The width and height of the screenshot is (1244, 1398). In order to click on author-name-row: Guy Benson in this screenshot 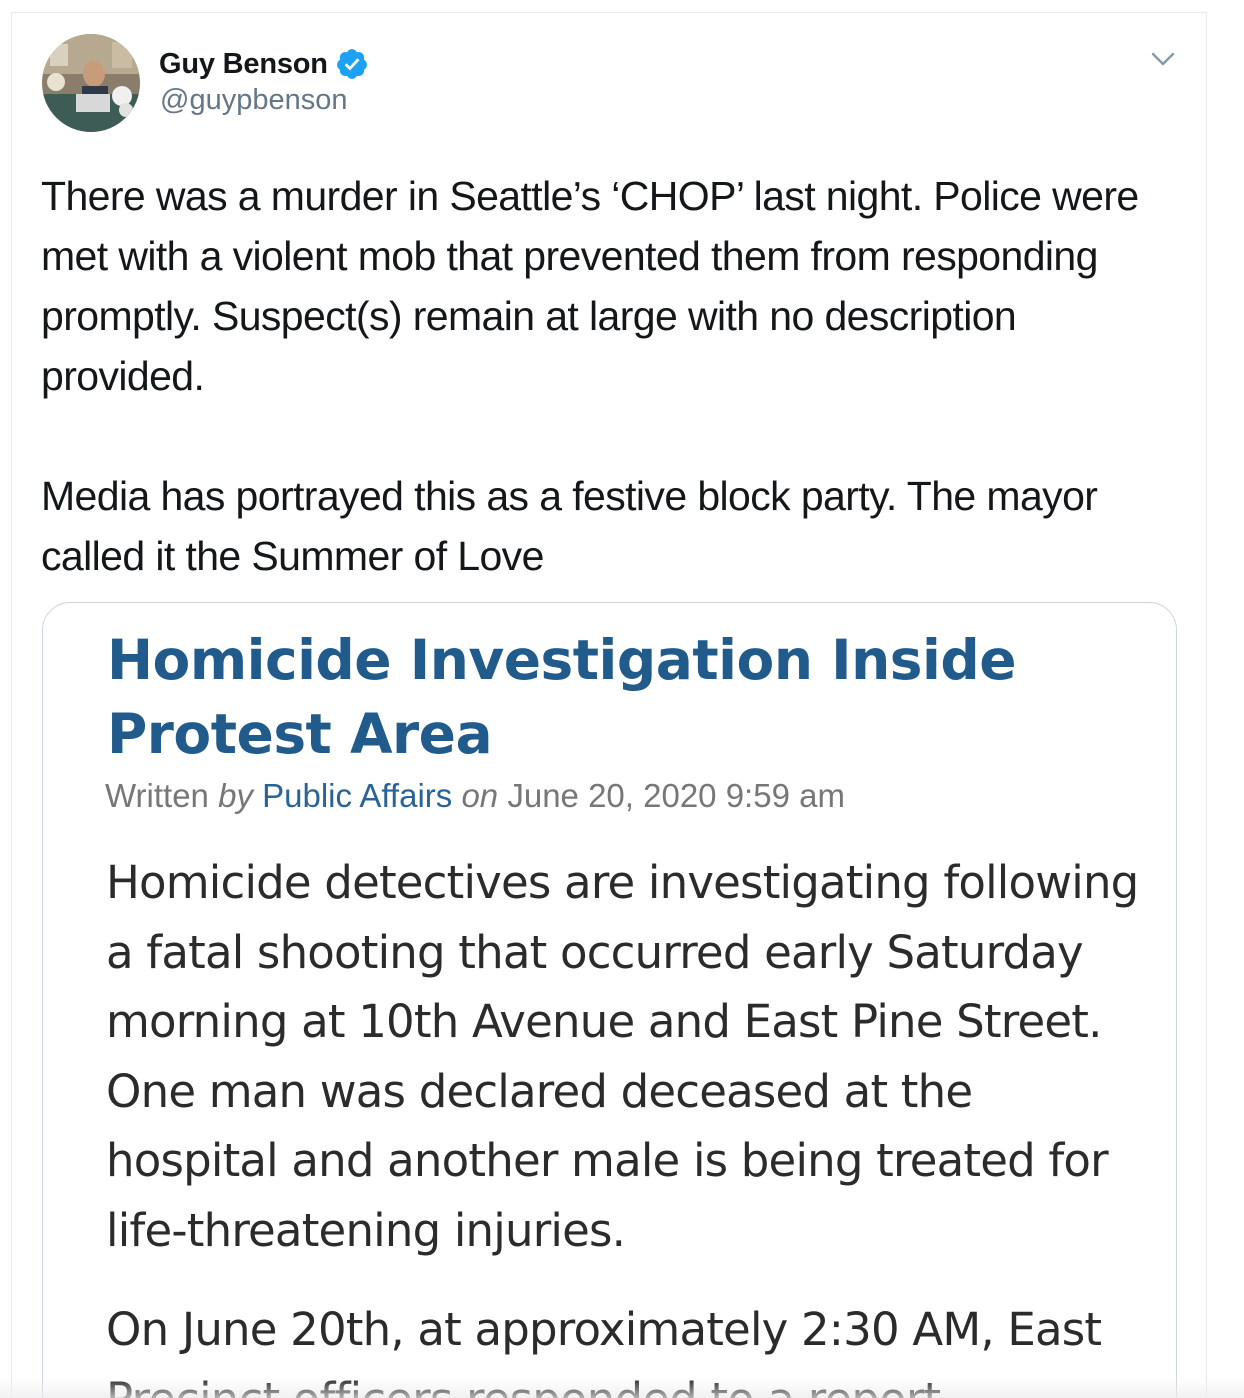, I will do `click(264, 64)`.